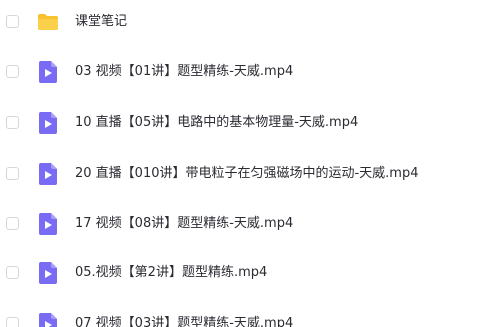  I want to click on video-file-row: 03 视频【01讲】题型精练-天威.mp4, so click(243, 73).